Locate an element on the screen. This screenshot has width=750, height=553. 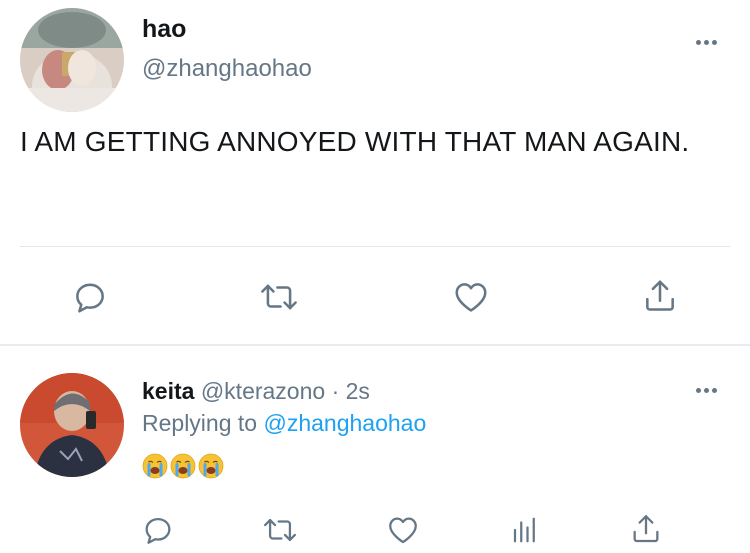
reply-more-icon is located at coordinates (709, 390).